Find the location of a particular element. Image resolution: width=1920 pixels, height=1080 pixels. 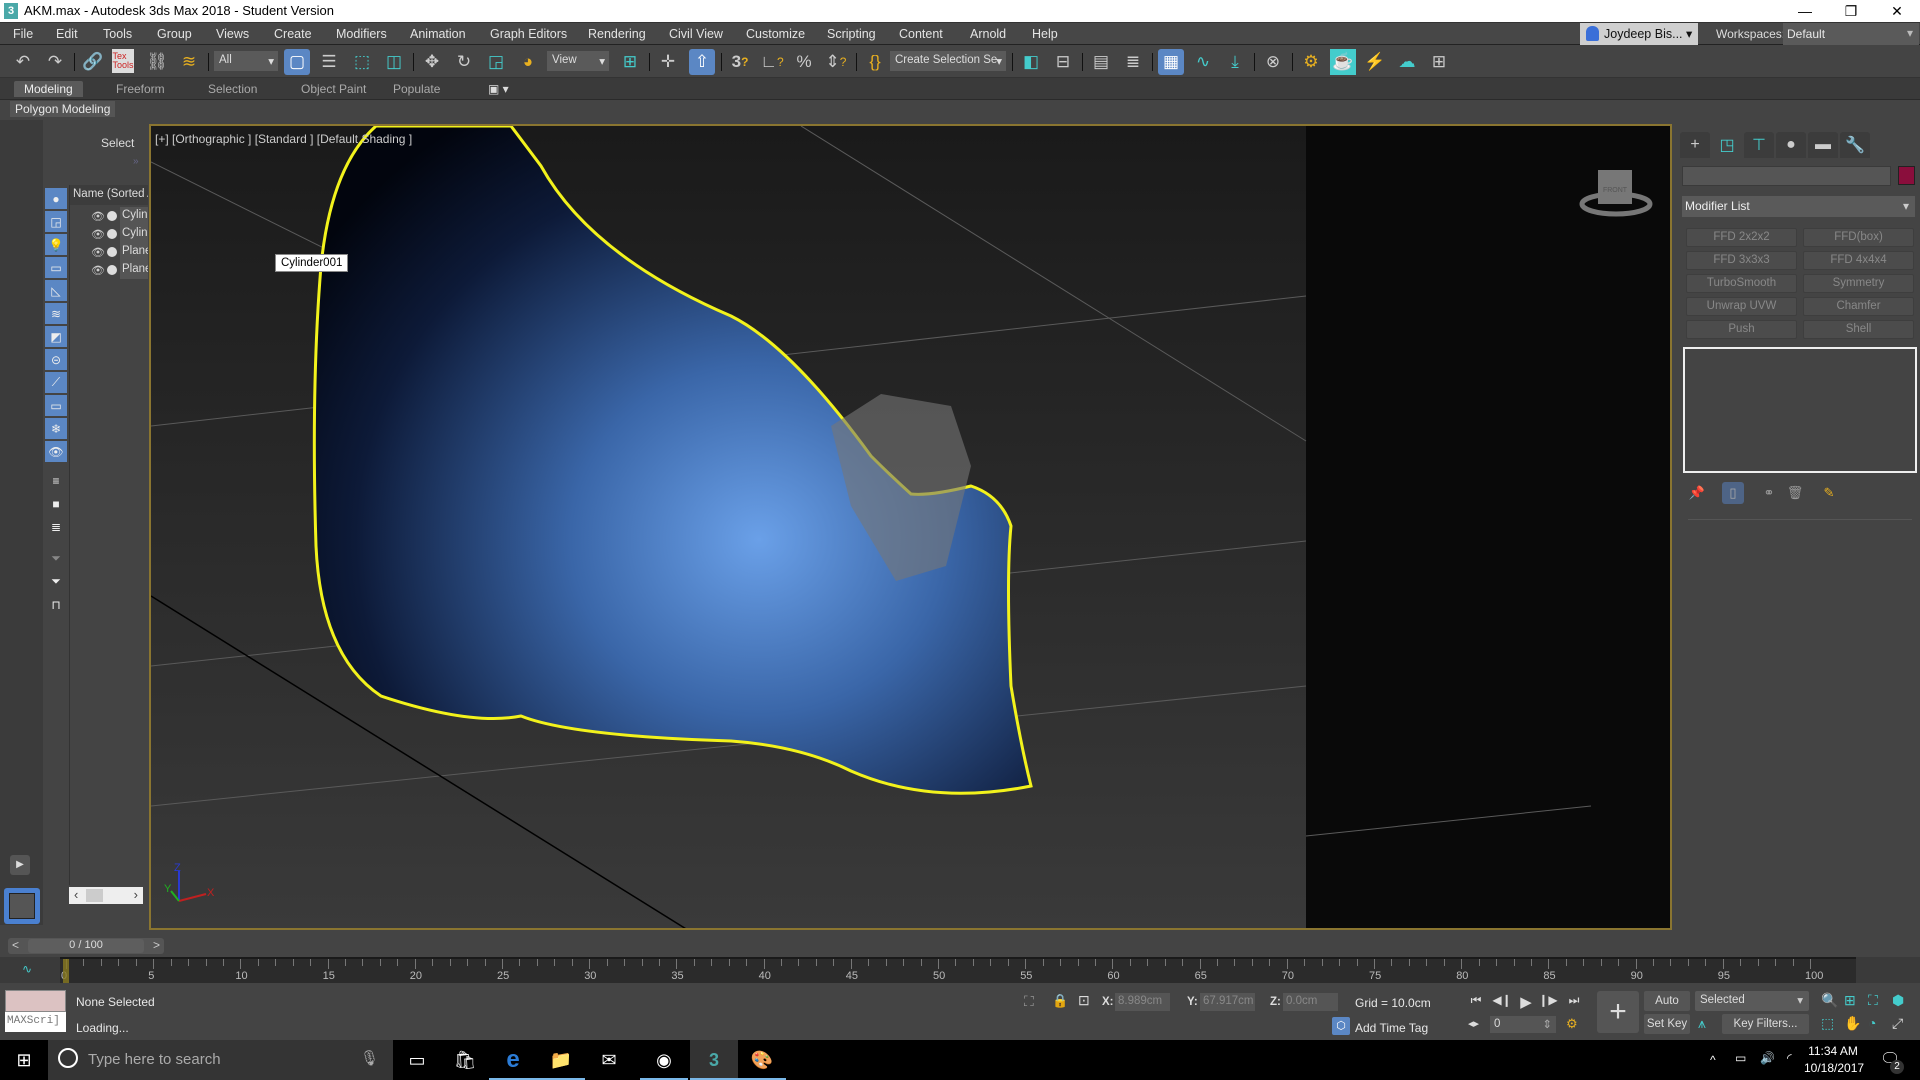

x-coordinate-field: 8.989cm is located at coordinates (1142, 1002).